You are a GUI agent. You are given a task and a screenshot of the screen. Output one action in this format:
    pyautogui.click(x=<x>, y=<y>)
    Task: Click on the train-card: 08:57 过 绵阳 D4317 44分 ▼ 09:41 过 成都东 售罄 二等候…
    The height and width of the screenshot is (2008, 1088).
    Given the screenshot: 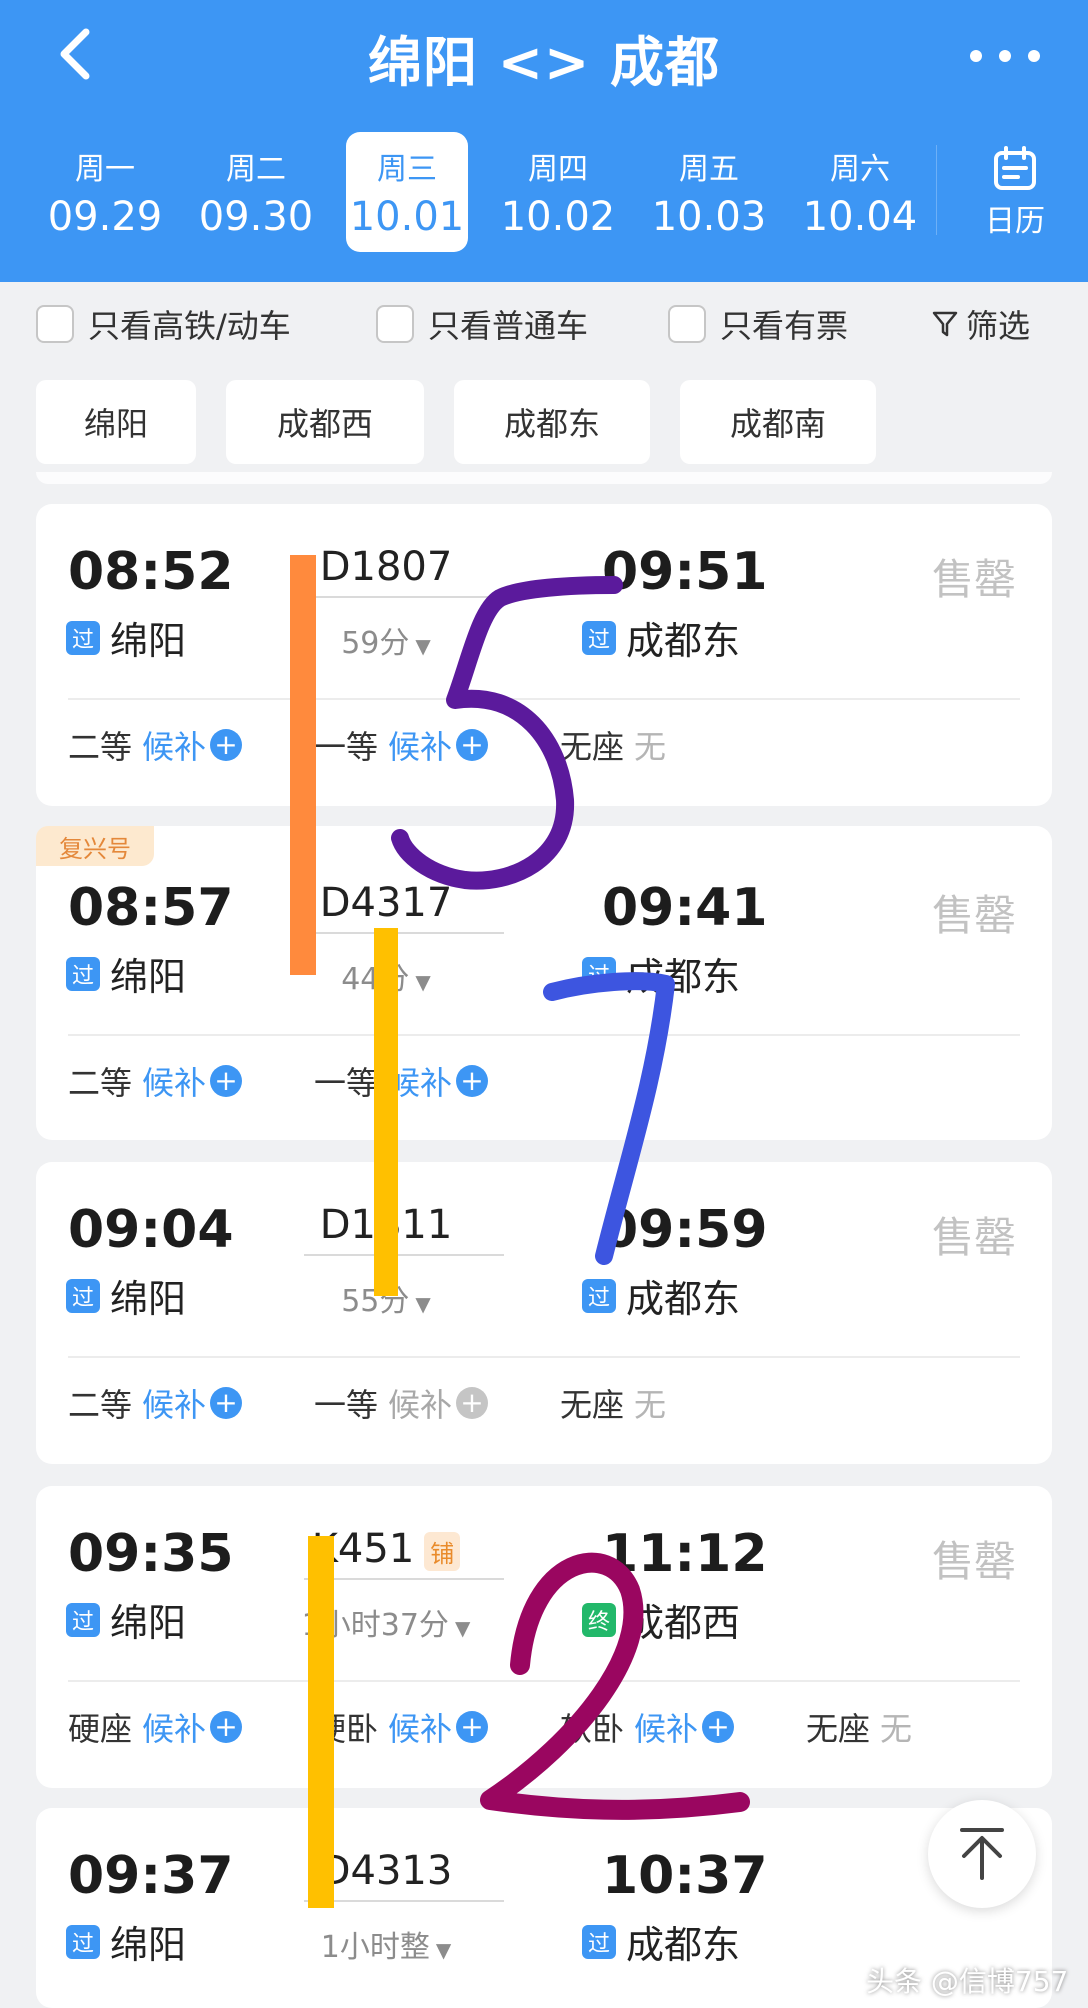 What is the action you would take?
    pyautogui.click(x=544, y=983)
    